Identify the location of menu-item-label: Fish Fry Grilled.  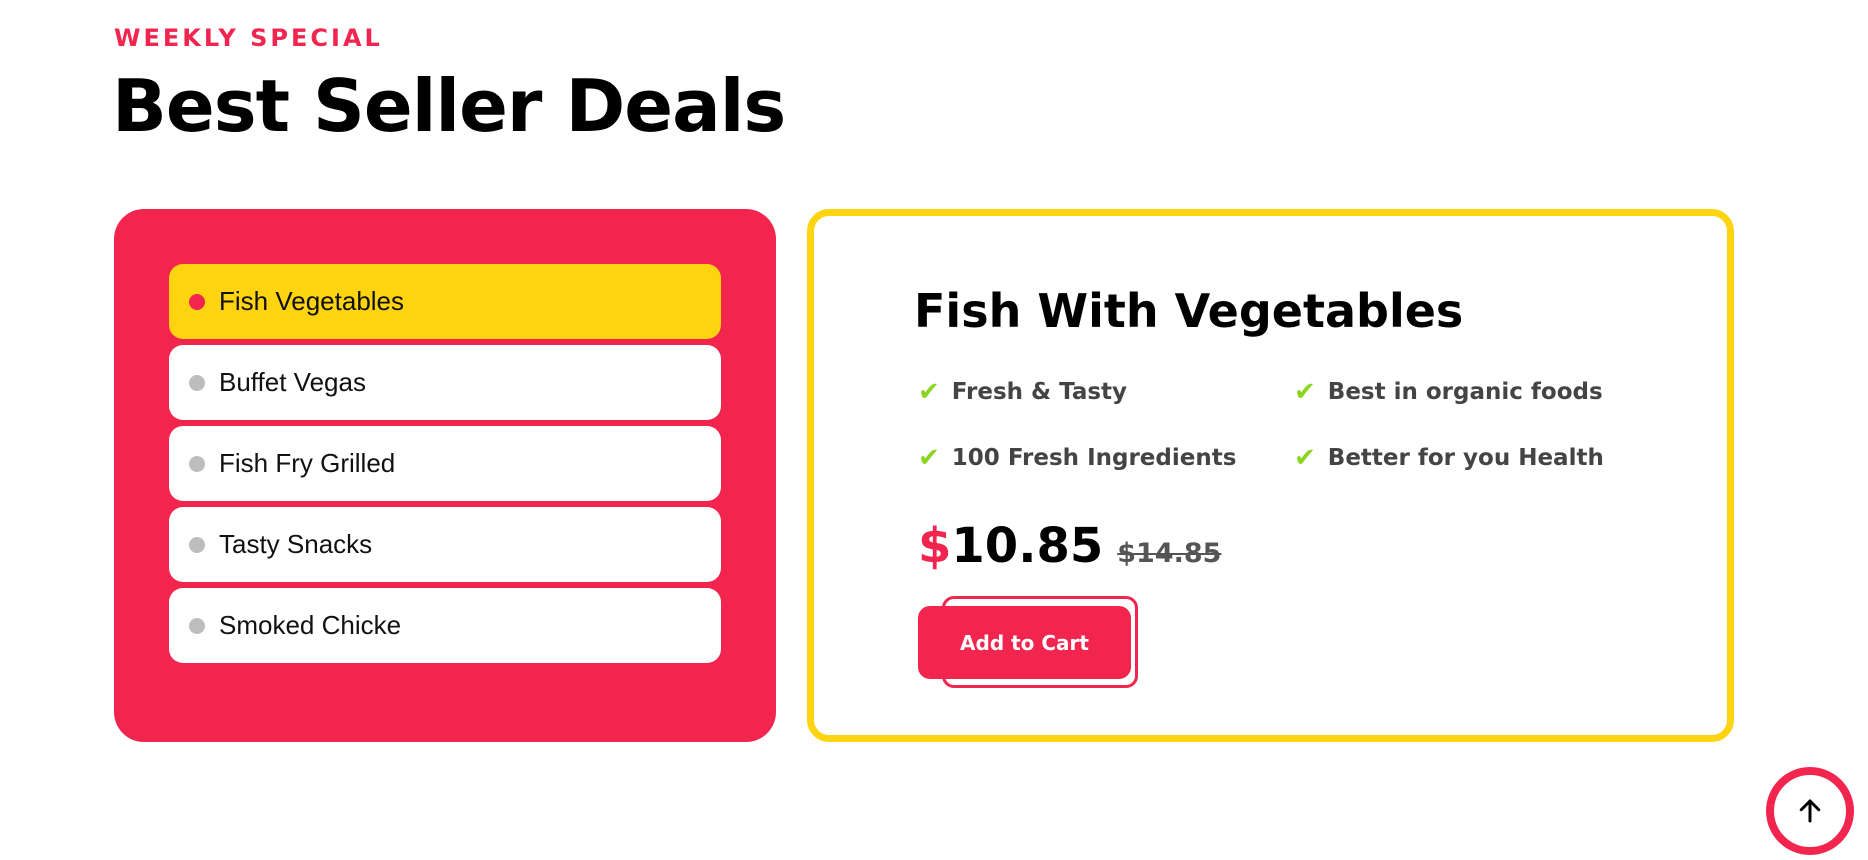
(307, 463).